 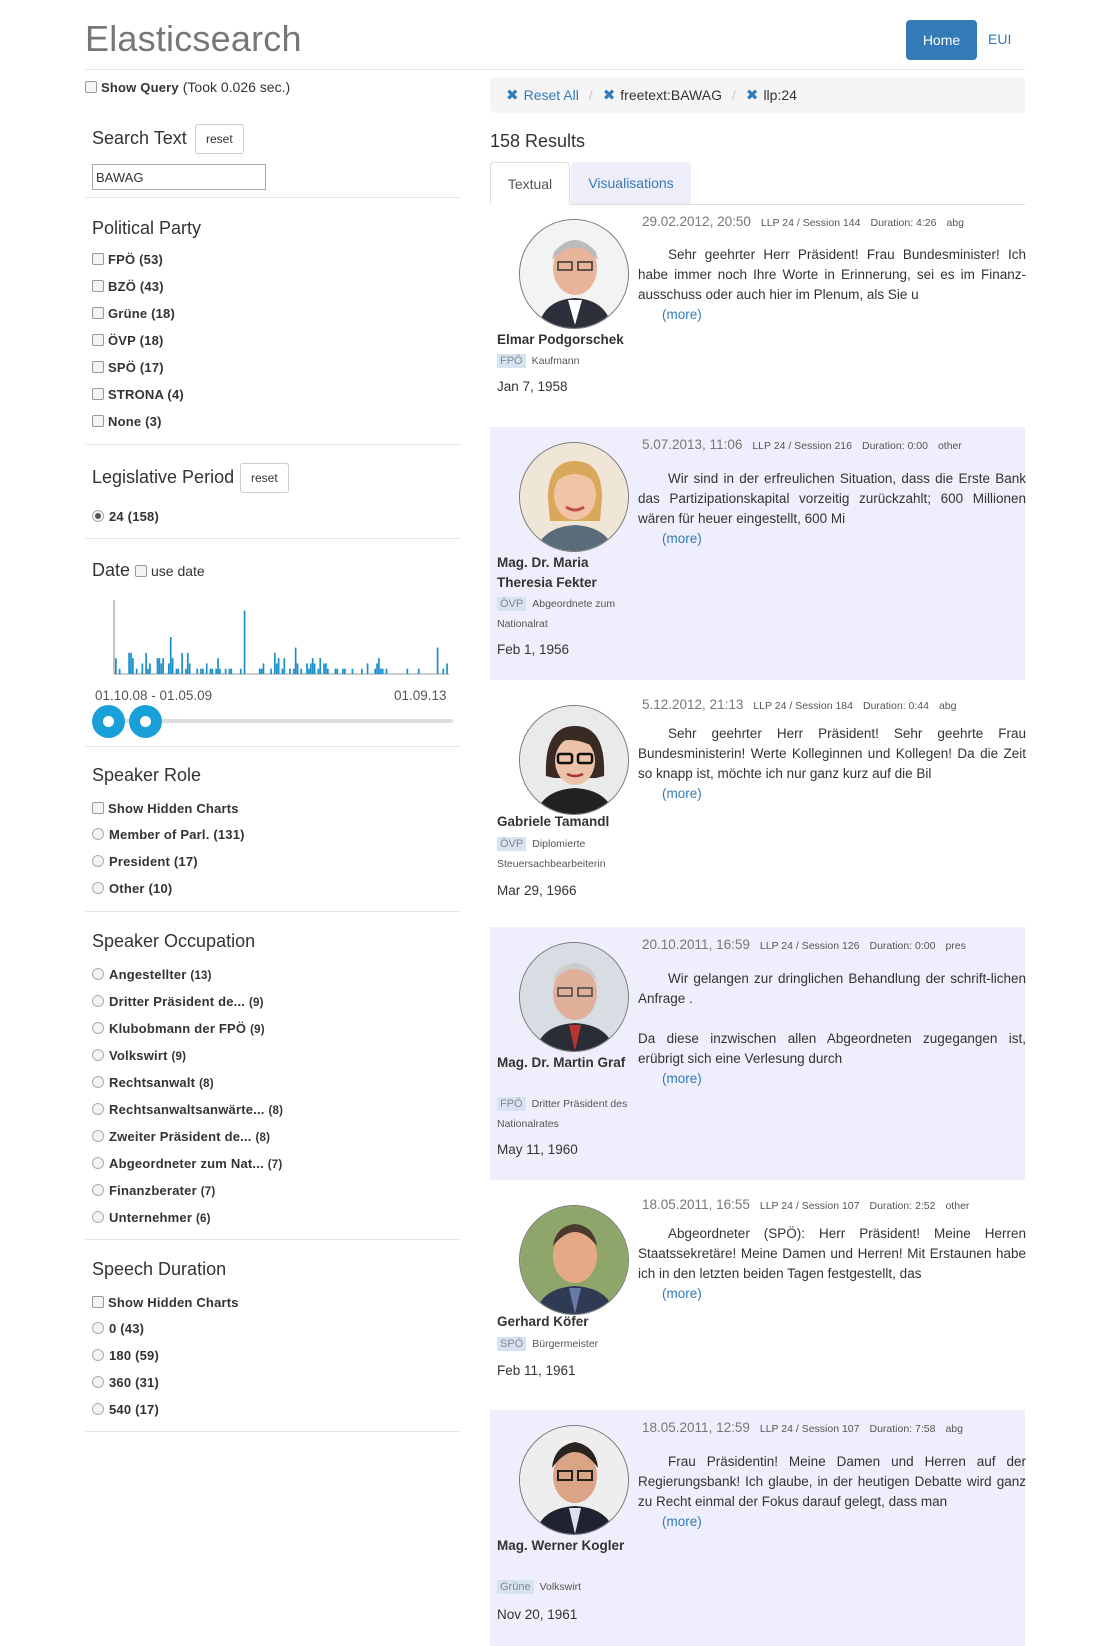 What do you see at coordinates (771, 95) in the screenshot?
I see `filter-crumb-llp: ✖ llp:24` at bounding box center [771, 95].